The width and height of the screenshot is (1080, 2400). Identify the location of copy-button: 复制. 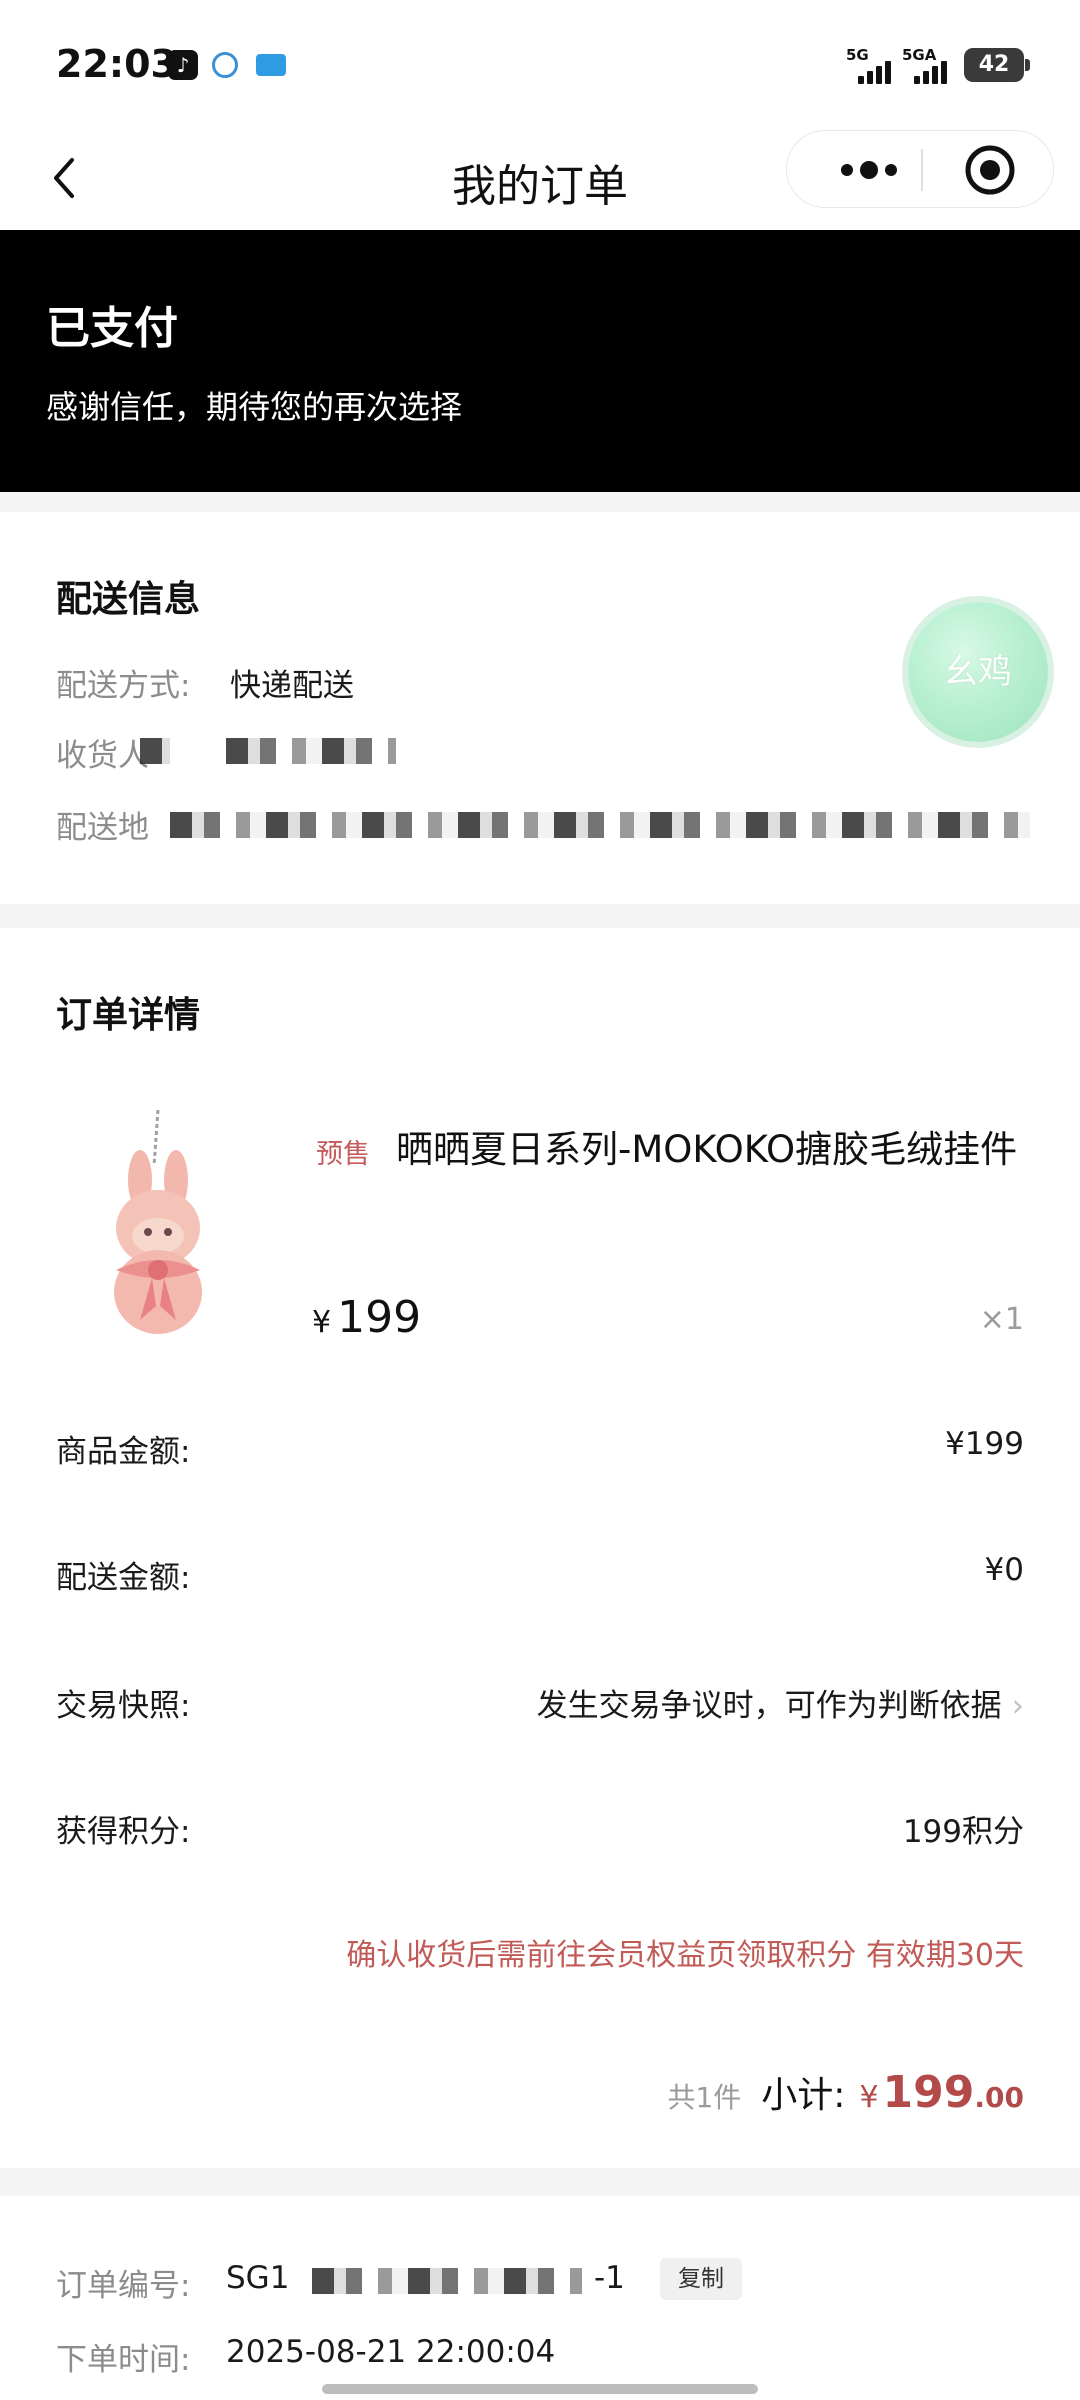
(701, 2279).